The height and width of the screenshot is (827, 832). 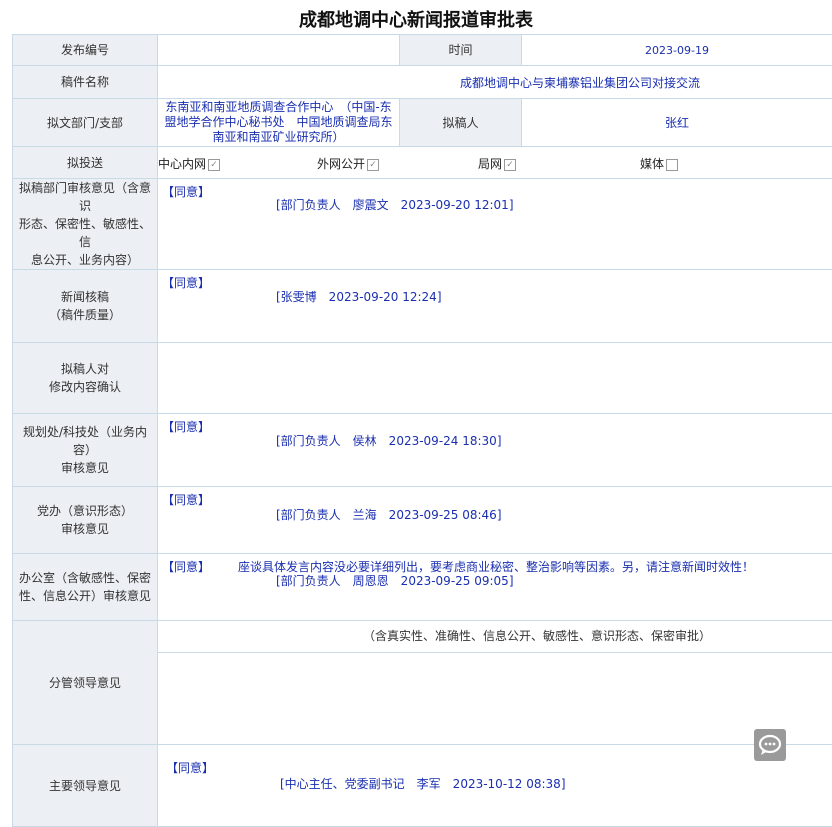 I want to click on label-drafter-confirm: 拟稿人对 修改内容确认, so click(x=85, y=378).